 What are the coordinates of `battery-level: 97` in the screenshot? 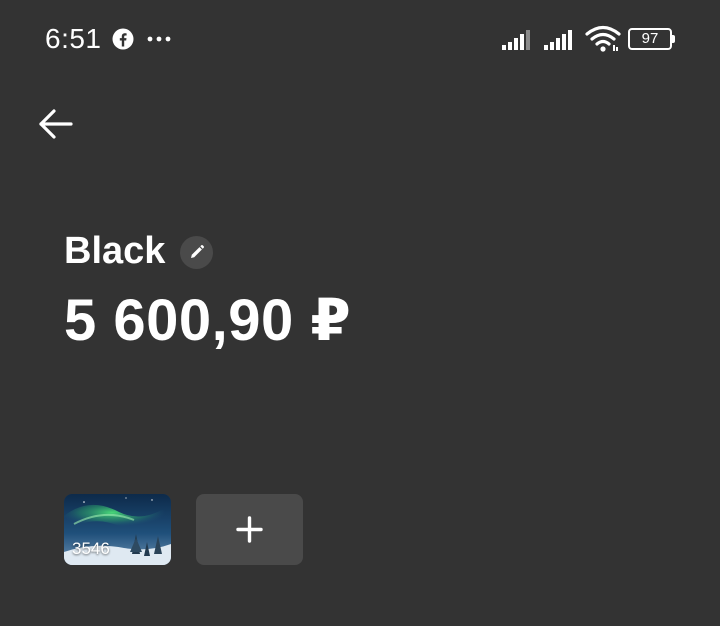 It's located at (650, 38).